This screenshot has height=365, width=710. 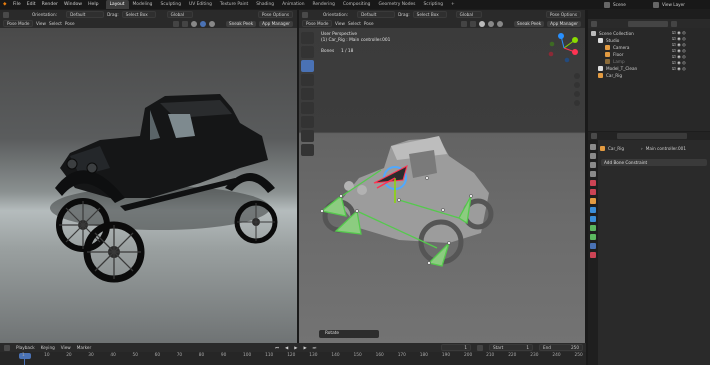 I want to click on scene-tab-icon, so click(x=593, y=183).